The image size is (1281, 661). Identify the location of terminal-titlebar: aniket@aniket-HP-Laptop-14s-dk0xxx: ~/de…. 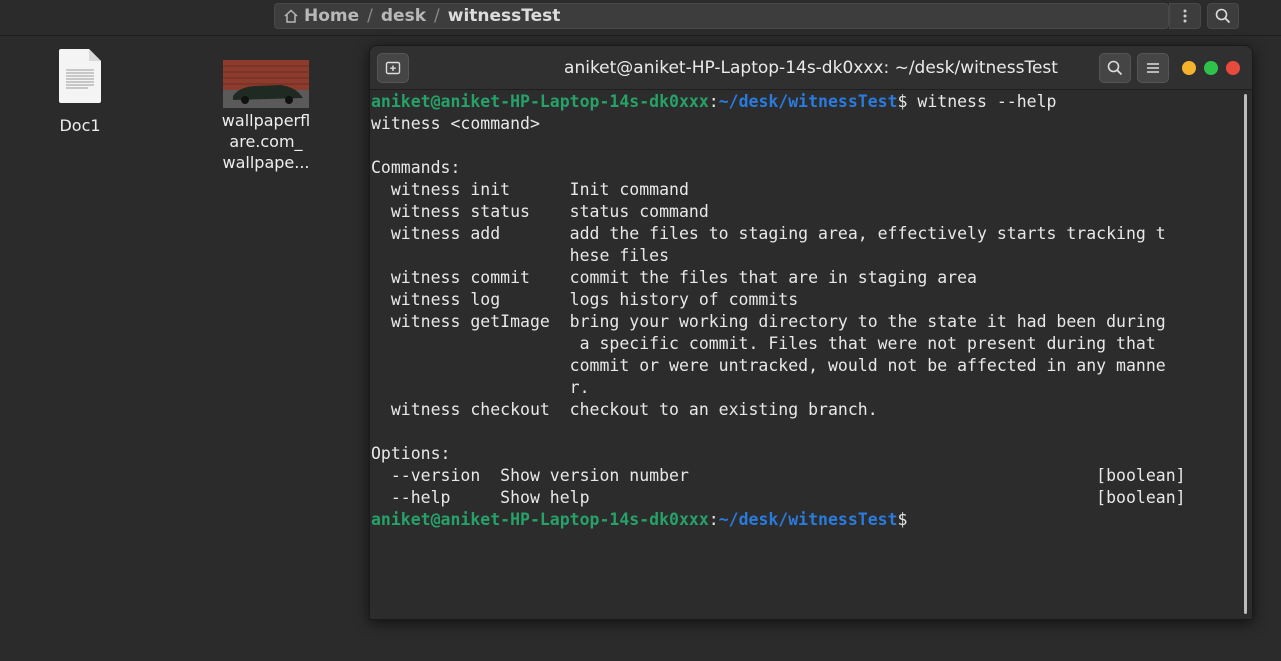
(811, 68).